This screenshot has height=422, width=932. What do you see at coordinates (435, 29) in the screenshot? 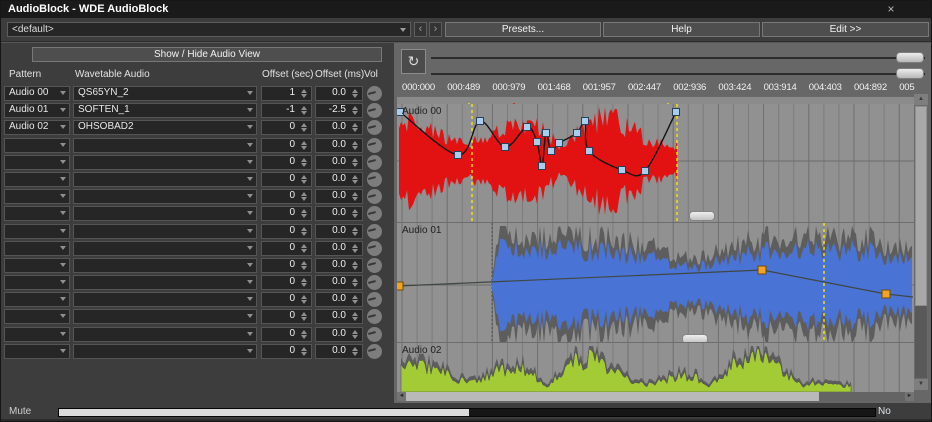
I see `next-preset-button: ›` at bounding box center [435, 29].